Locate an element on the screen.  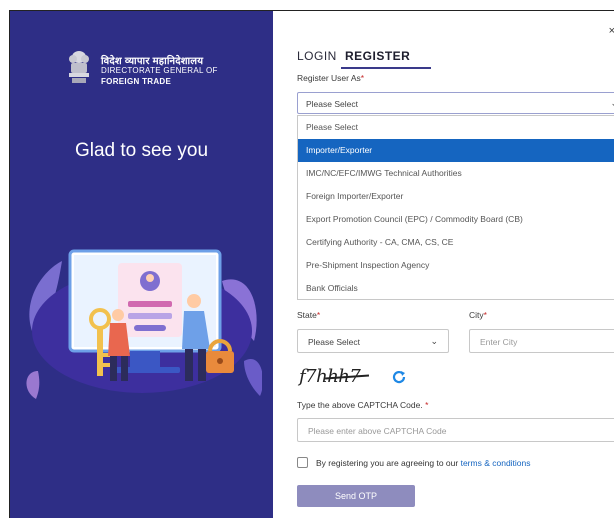
captcha-label: Type the above CAPTCHA Code. * is located at coordinates (362, 405).